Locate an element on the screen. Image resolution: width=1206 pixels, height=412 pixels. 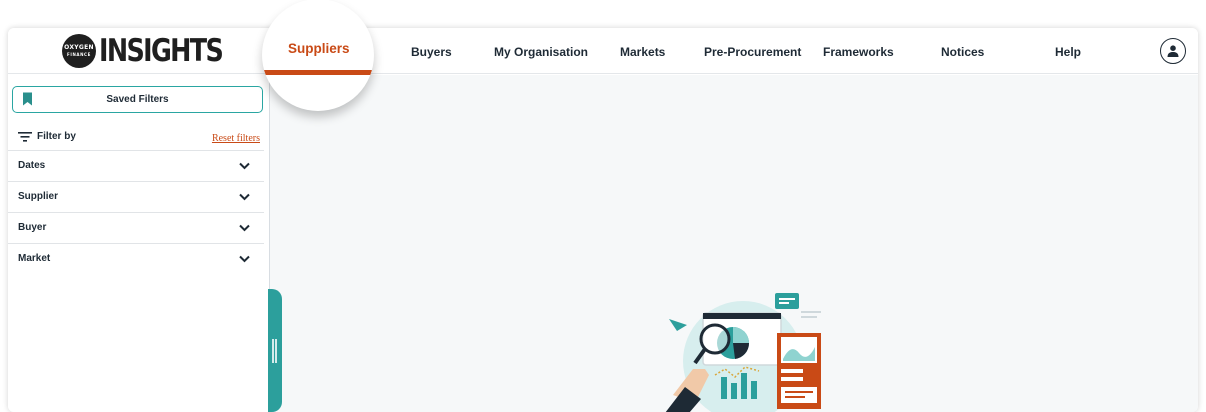
nav-tab-suppliers: Suppliers is located at coordinates (318, 55).